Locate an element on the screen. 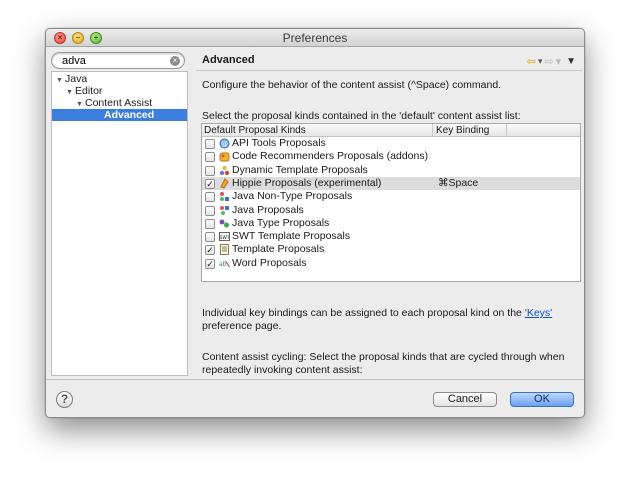 This screenshot has width=630, height=480. proposal-label: Template Proposals is located at coordinates (278, 249).